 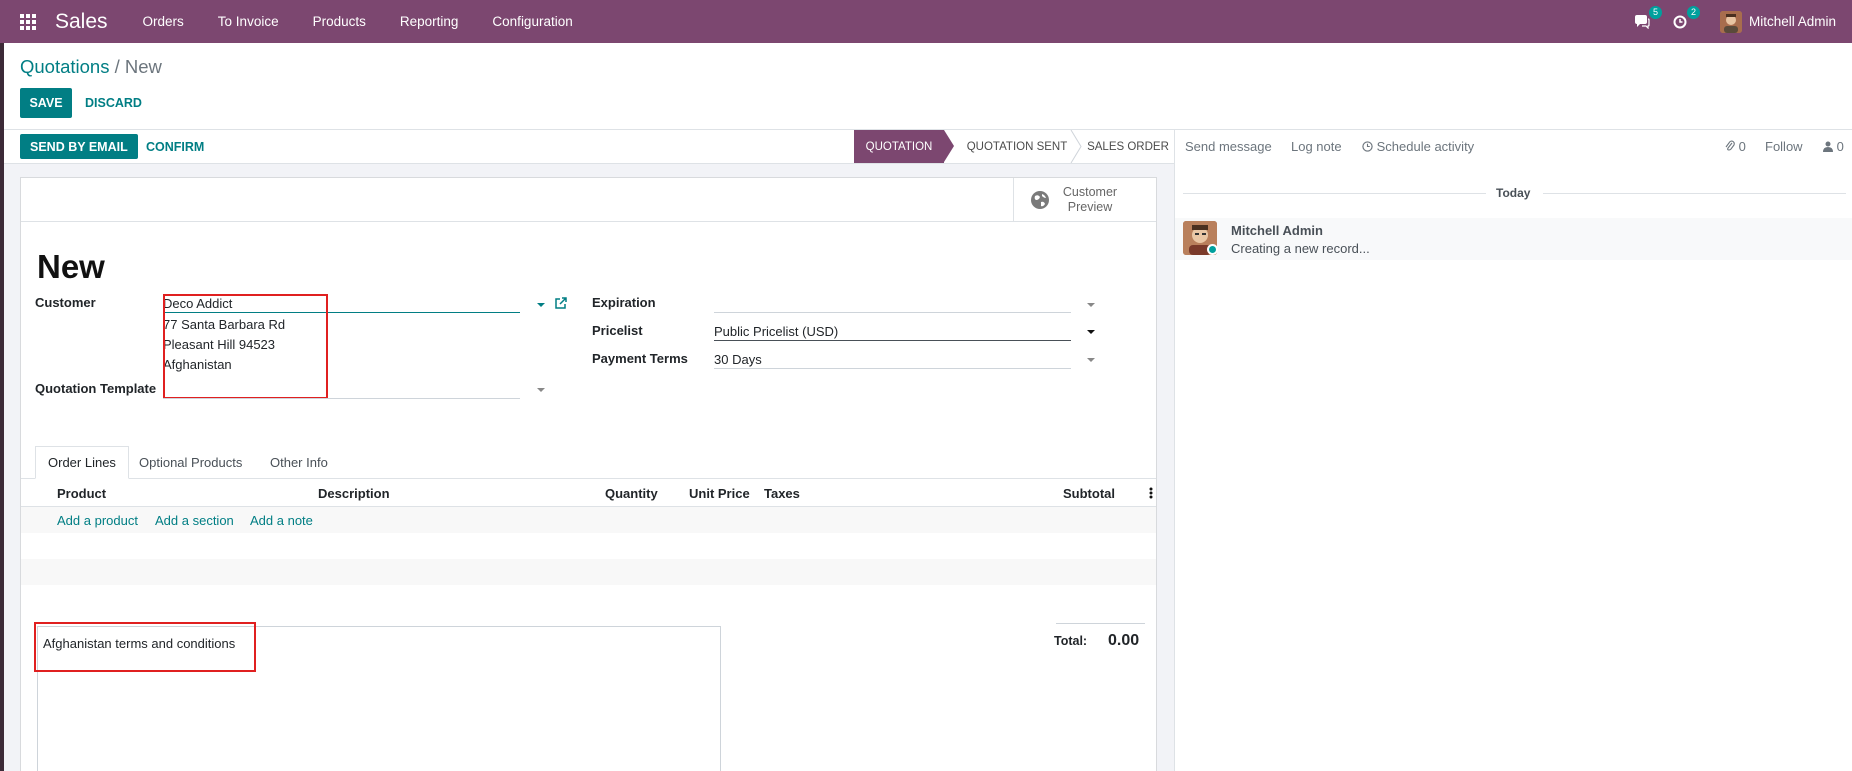 What do you see at coordinates (1647, 18) in the screenshot?
I see `messages-icon: 5` at bounding box center [1647, 18].